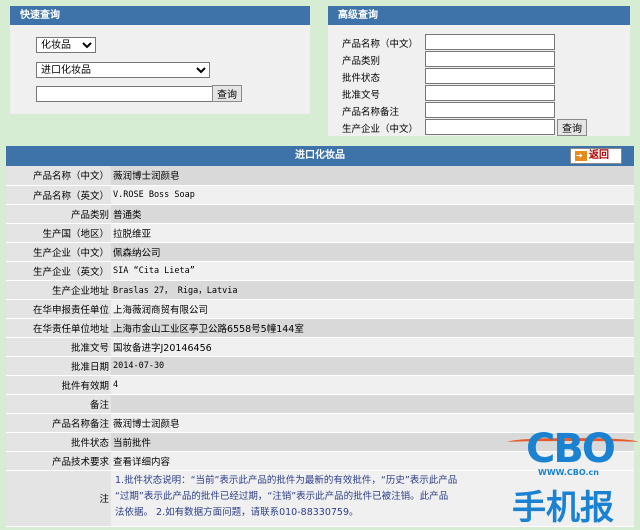  Describe the element at coordinates (599, 155) in the screenshot. I see `back-button-label: 返回` at that location.